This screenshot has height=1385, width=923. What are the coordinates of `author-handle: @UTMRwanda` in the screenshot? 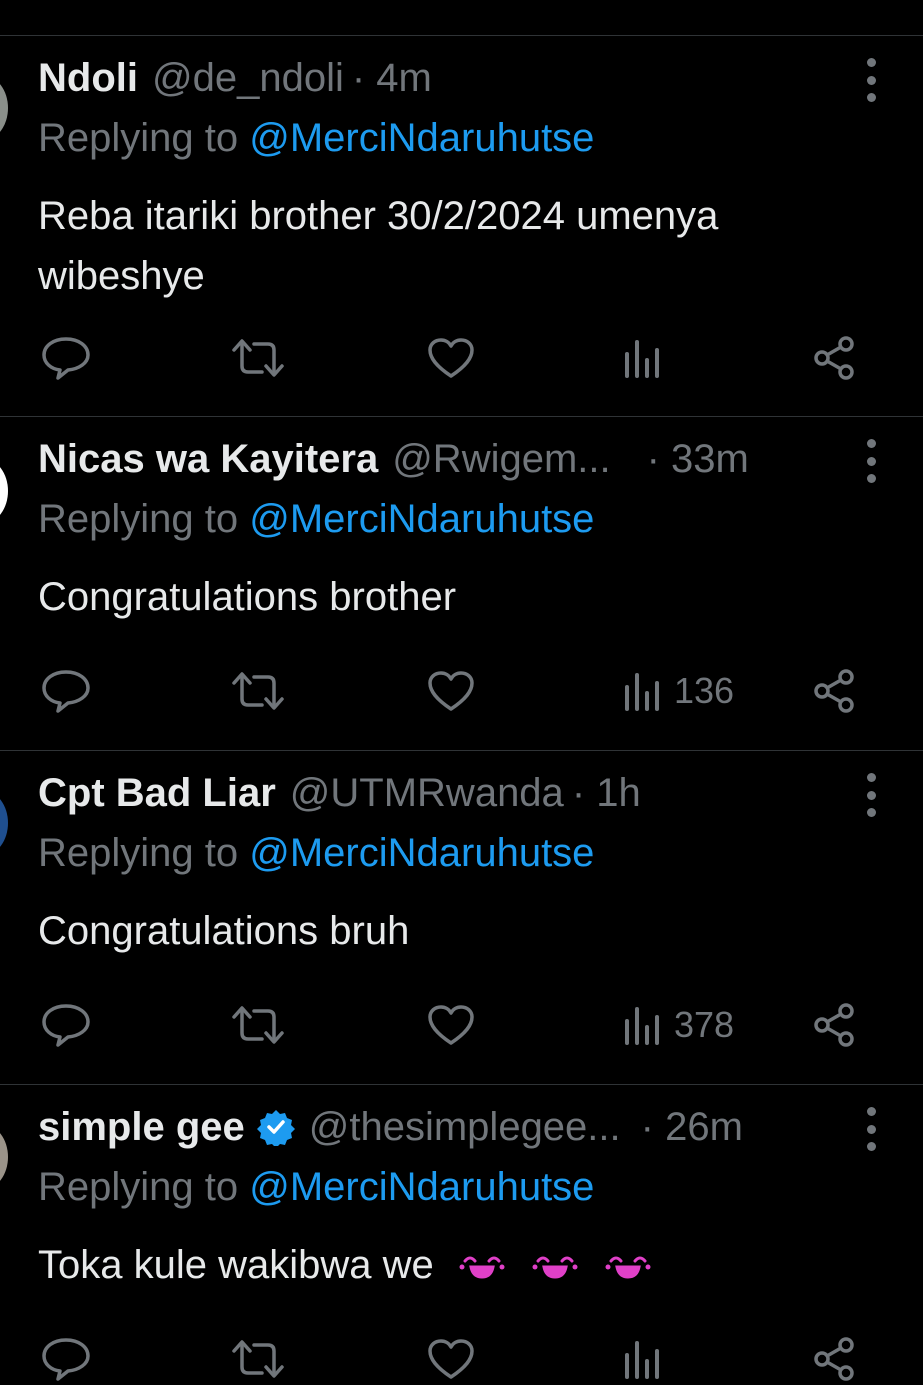 It's located at (427, 793).